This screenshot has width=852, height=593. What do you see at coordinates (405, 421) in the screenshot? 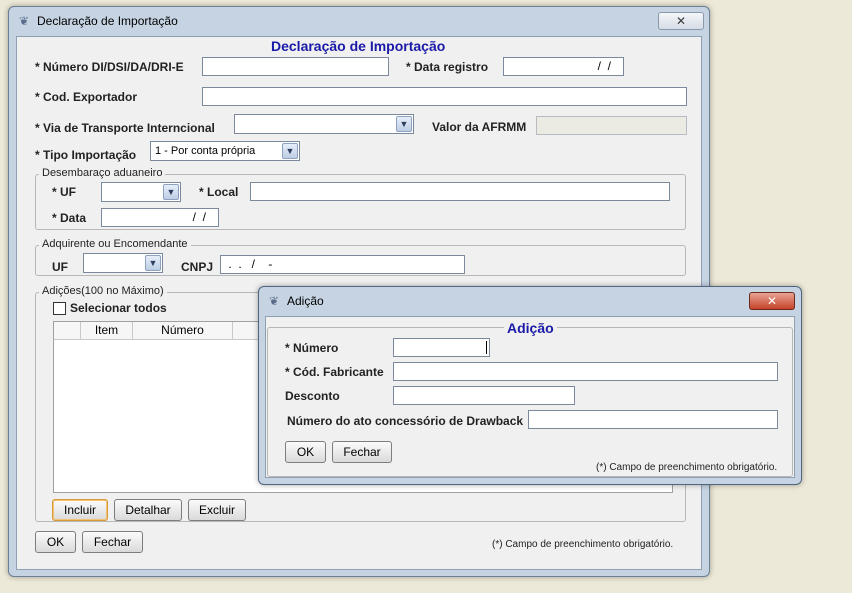
I see `dialog-ato-drawback-label: Número do ato concessório de Drawback` at bounding box center [405, 421].